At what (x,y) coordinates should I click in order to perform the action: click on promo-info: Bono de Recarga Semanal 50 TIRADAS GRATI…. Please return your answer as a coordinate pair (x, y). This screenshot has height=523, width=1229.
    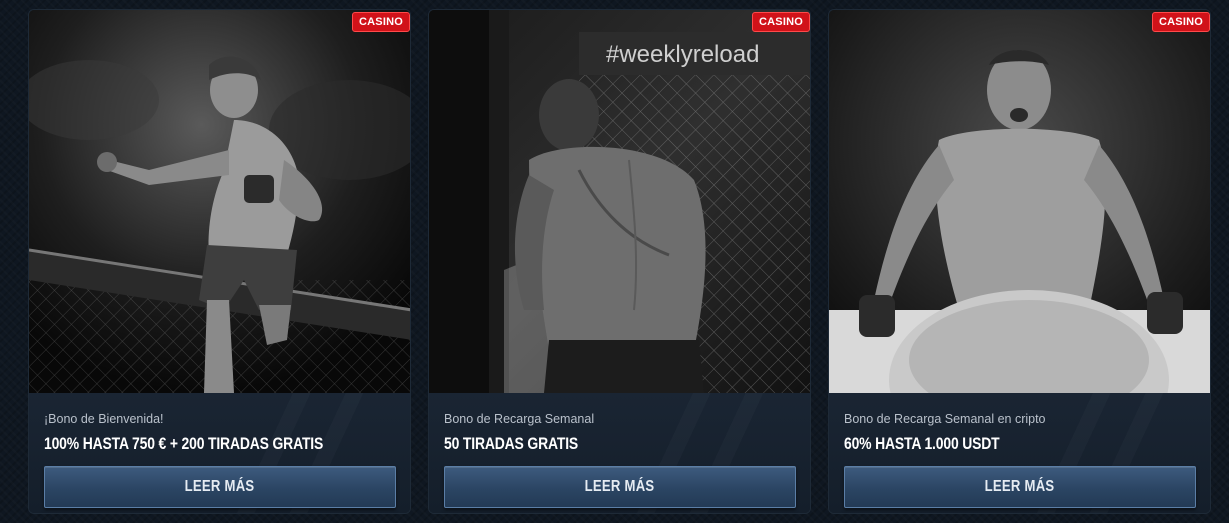
    Looking at the image, I should click on (619, 453).